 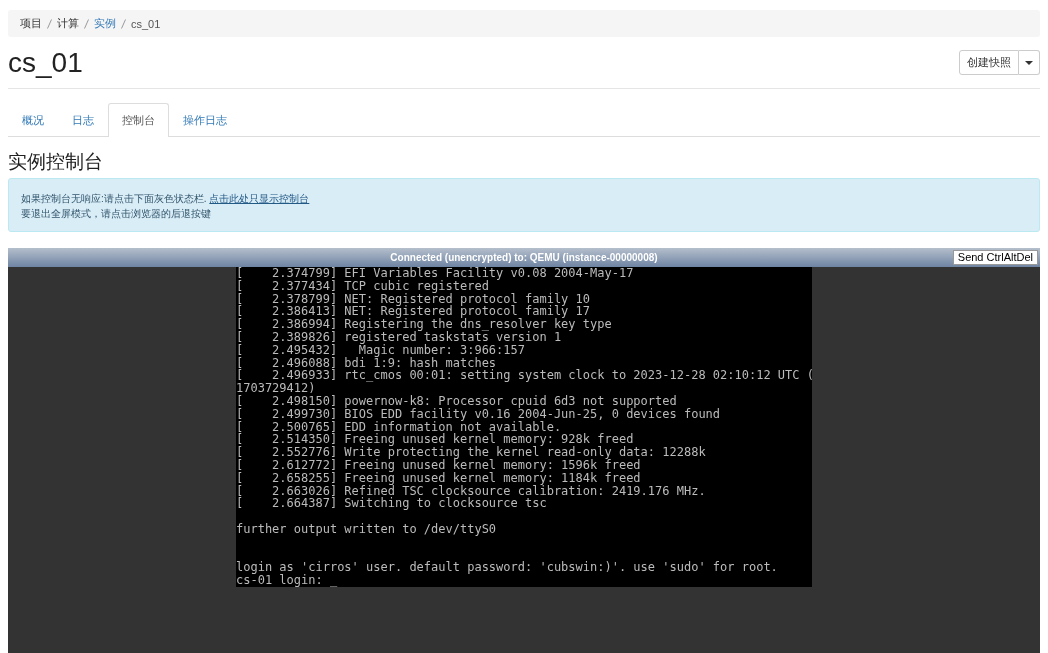 I want to click on console-only-link: 点击此处只显示控制台, so click(x=259, y=198).